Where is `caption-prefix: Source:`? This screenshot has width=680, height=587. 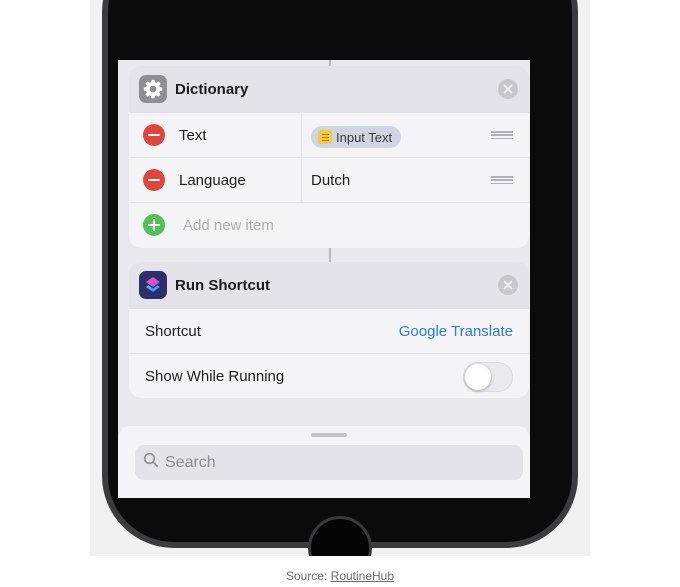 caption-prefix: Source: is located at coordinates (308, 576).